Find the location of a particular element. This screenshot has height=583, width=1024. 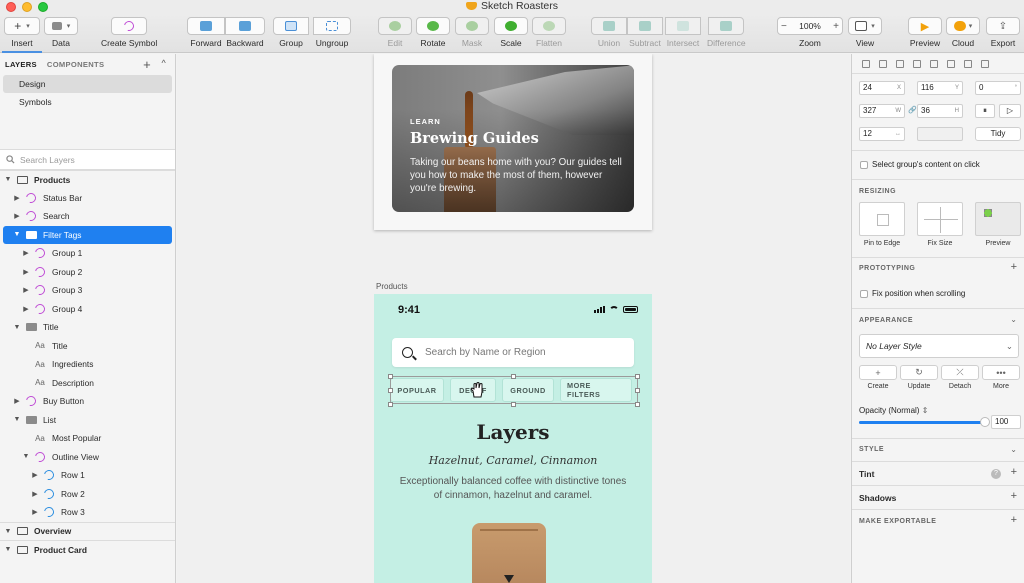

opacity-label: Opacity (Normal) ⇕ is located at coordinates (893, 410).